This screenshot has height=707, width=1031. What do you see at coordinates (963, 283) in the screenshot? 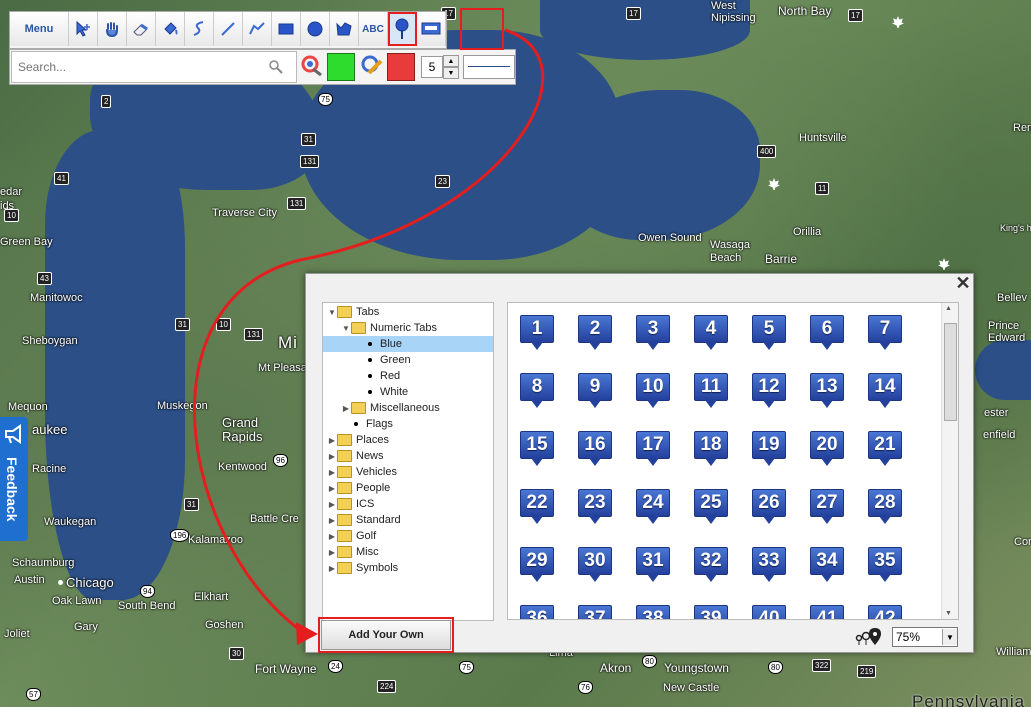
I see `close-icon: ✕` at bounding box center [963, 283].